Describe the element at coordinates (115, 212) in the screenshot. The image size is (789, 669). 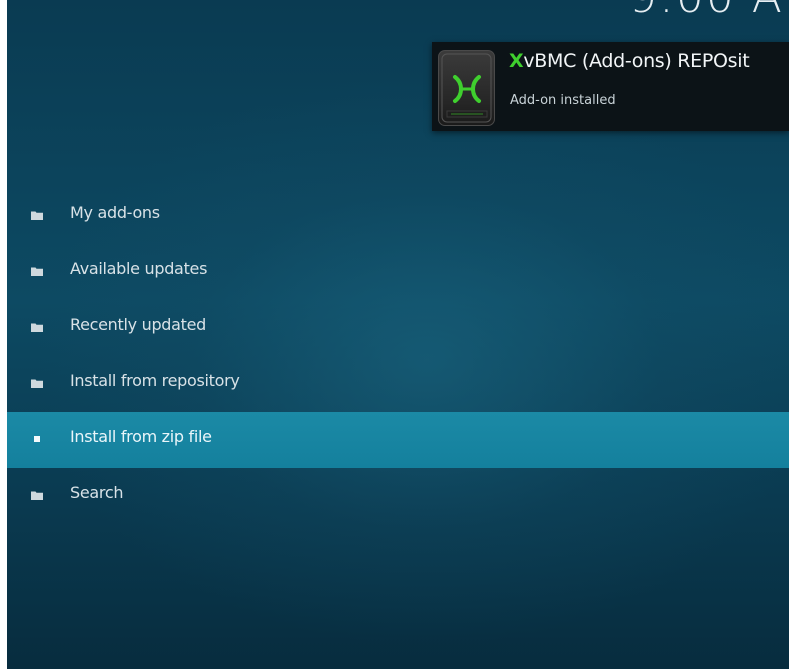
I see `menu-item-label: My add-ons` at that location.